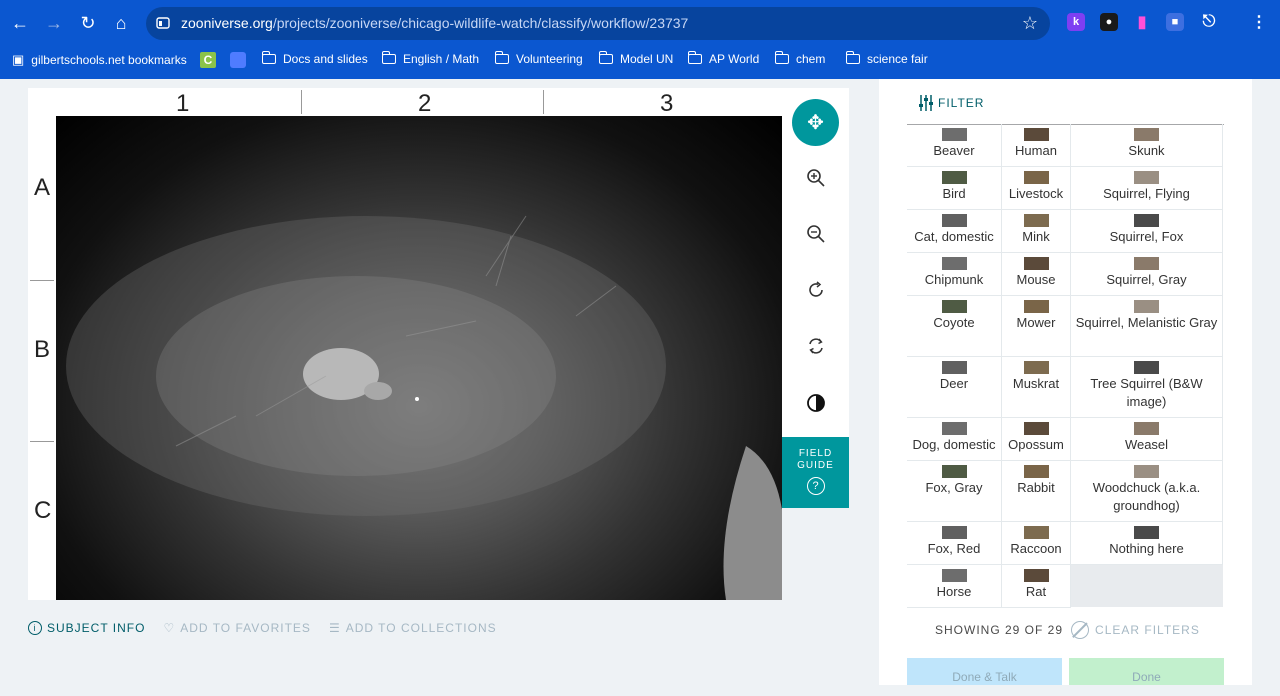 This screenshot has width=1280, height=696. I want to click on bookmark-folder-english: English / Math, so click(430, 58).